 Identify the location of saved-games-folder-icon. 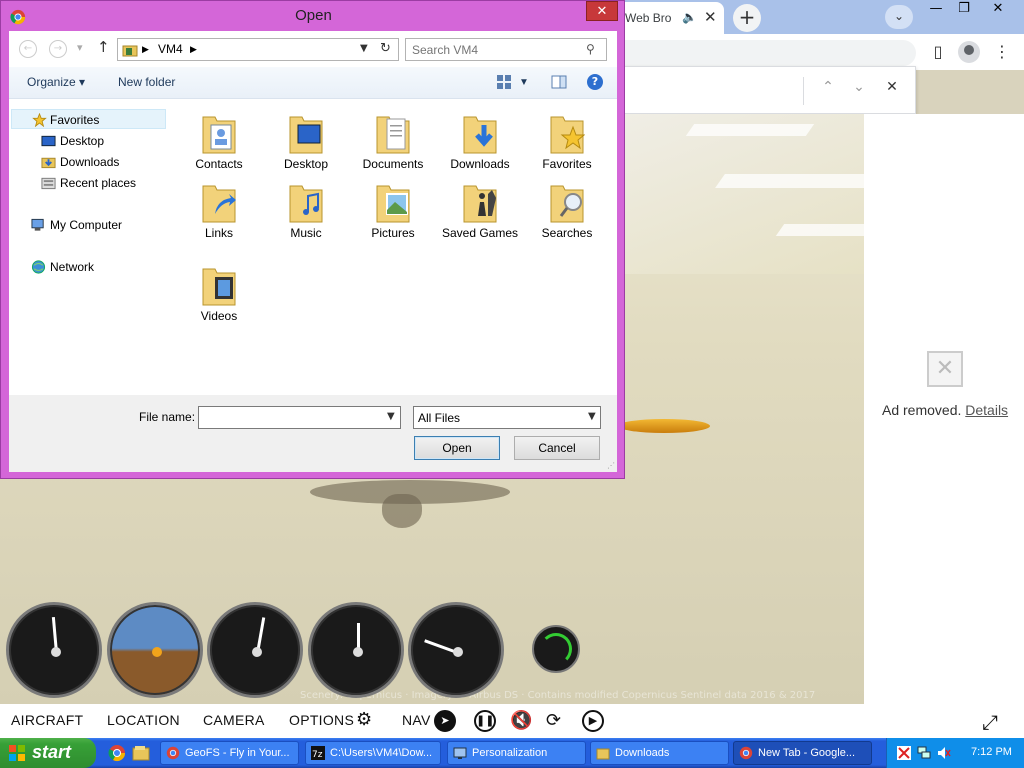
(480, 204).